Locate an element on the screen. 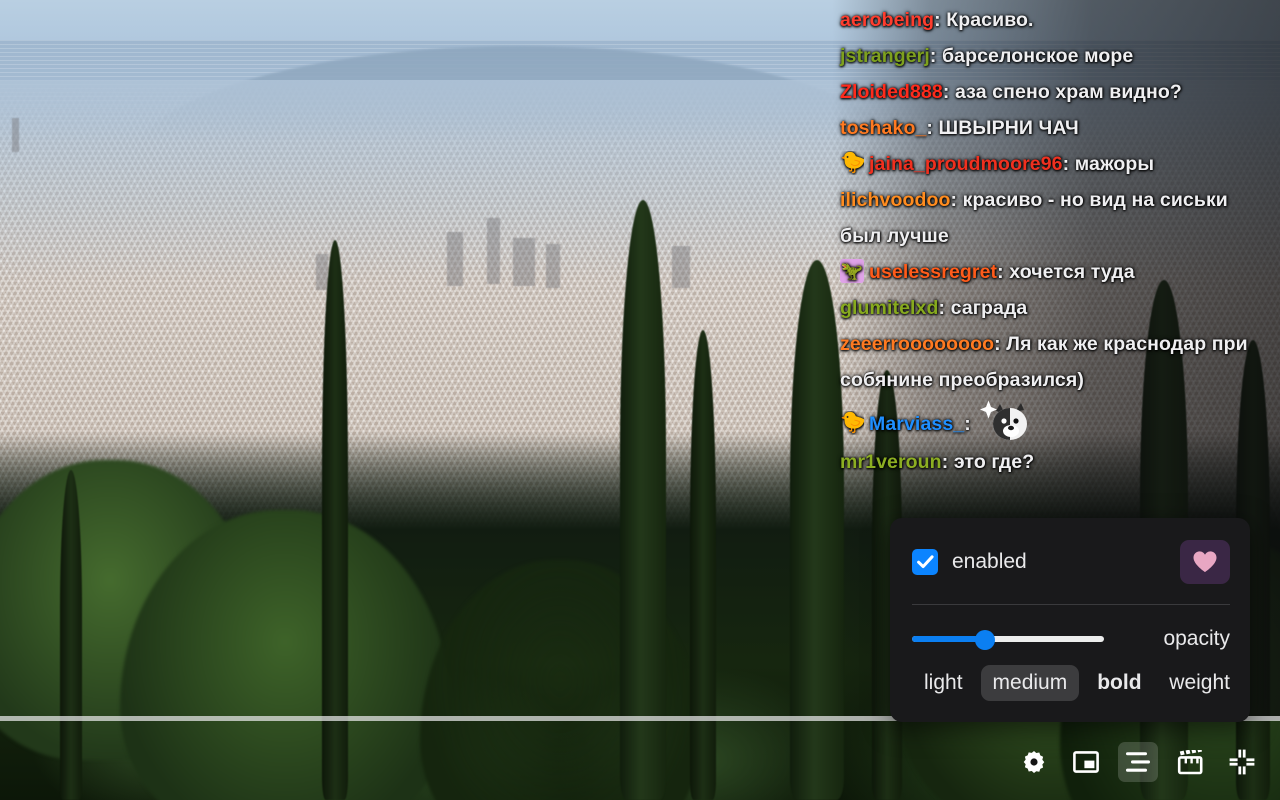 Image resolution: width=1280 pixels, height=800 pixels. chat-username: glumitelxd is located at coordinates (889, 308).